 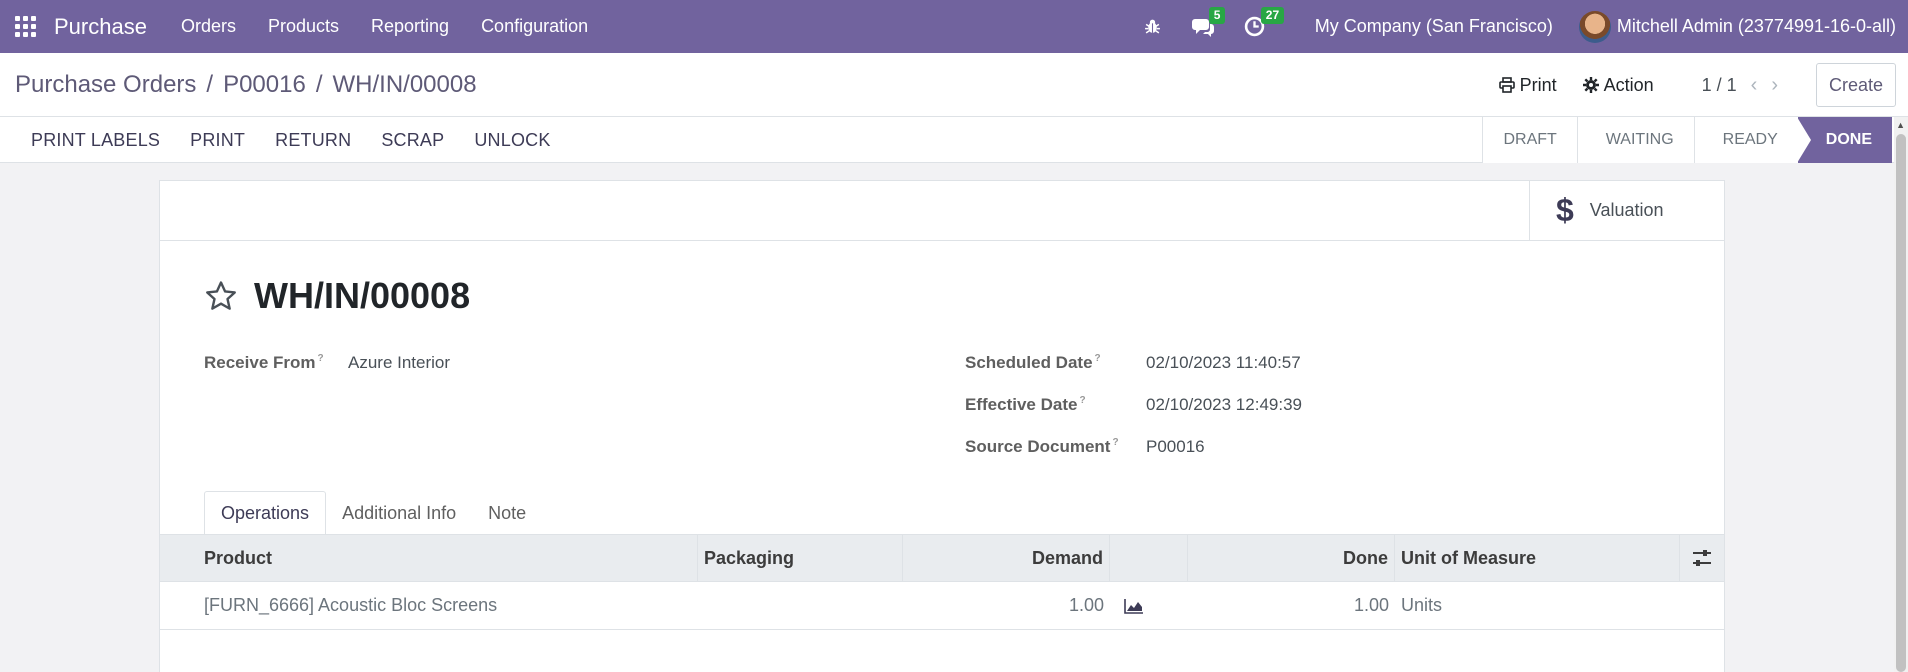 What do you see at coordinates (265, 513) in the screenshot?
I see `tab-operations: Operations` at bounding box center [265, 513].